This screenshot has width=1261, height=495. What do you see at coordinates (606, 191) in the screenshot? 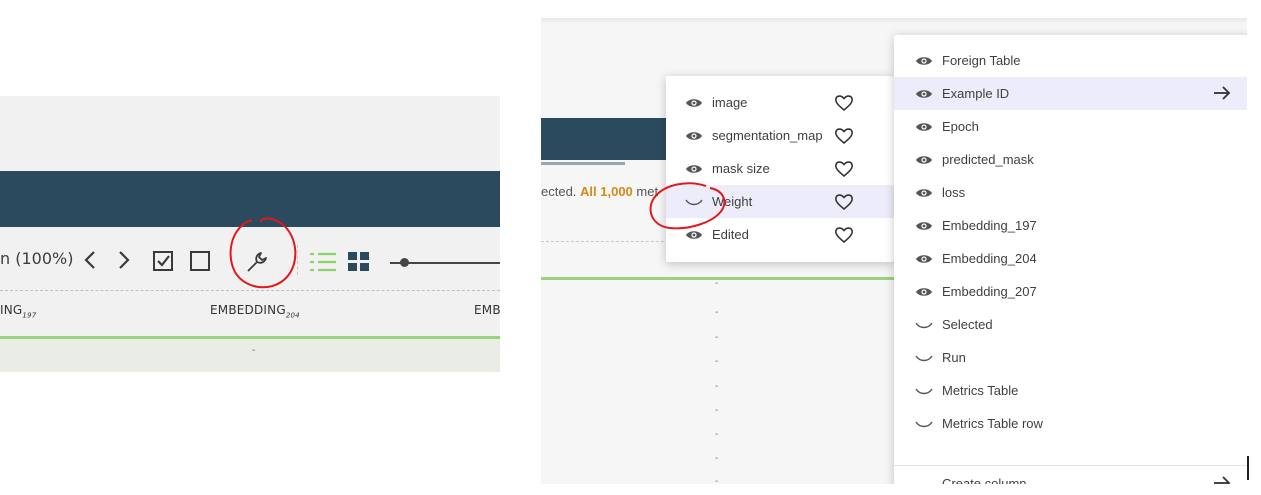
I see `select-all-link: All 1,000` at bounding box center [606, 191].